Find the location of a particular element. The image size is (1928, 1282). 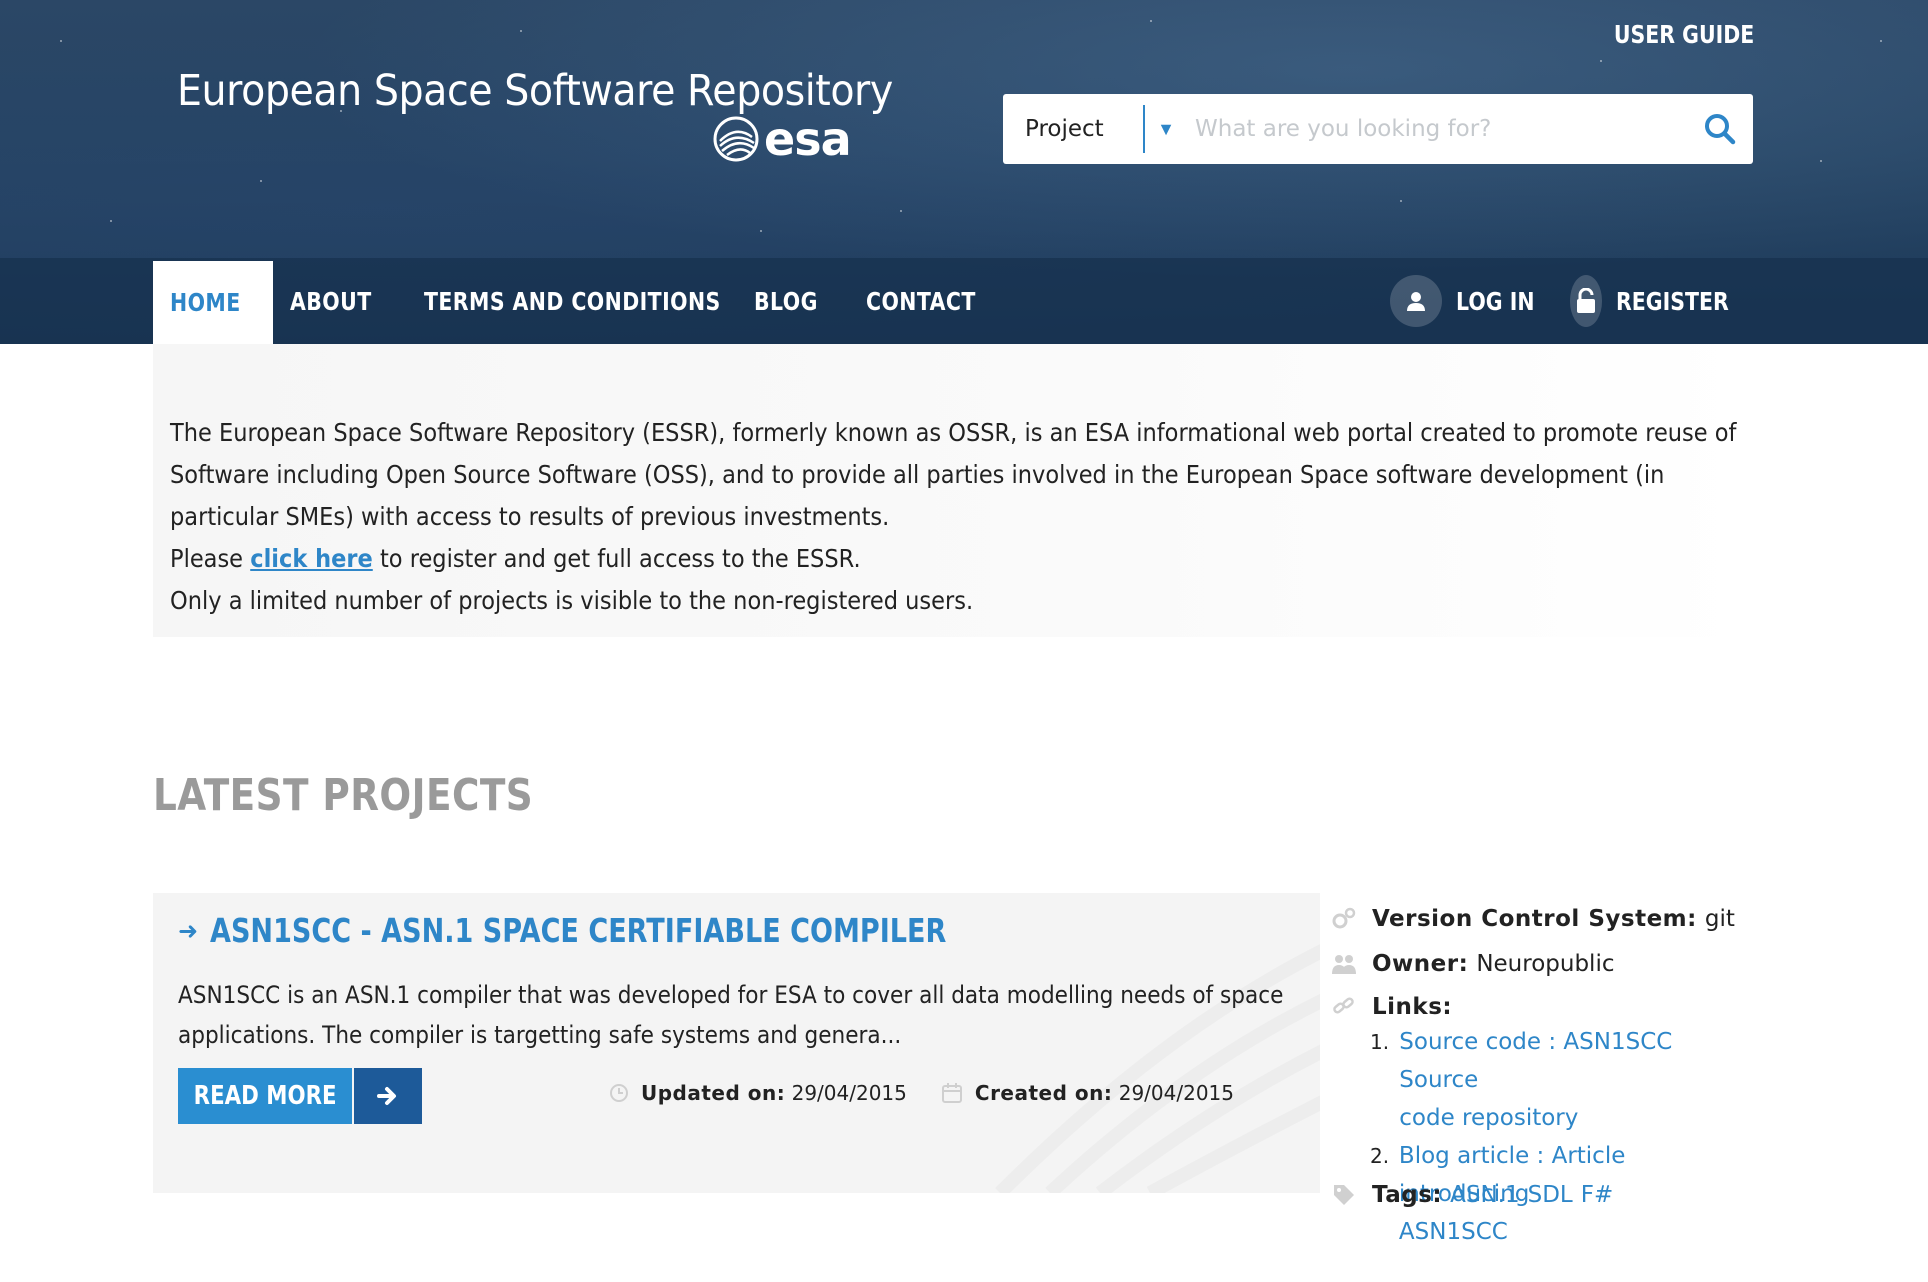

esa-logo-text: esa is located at coordinates (808, 139).